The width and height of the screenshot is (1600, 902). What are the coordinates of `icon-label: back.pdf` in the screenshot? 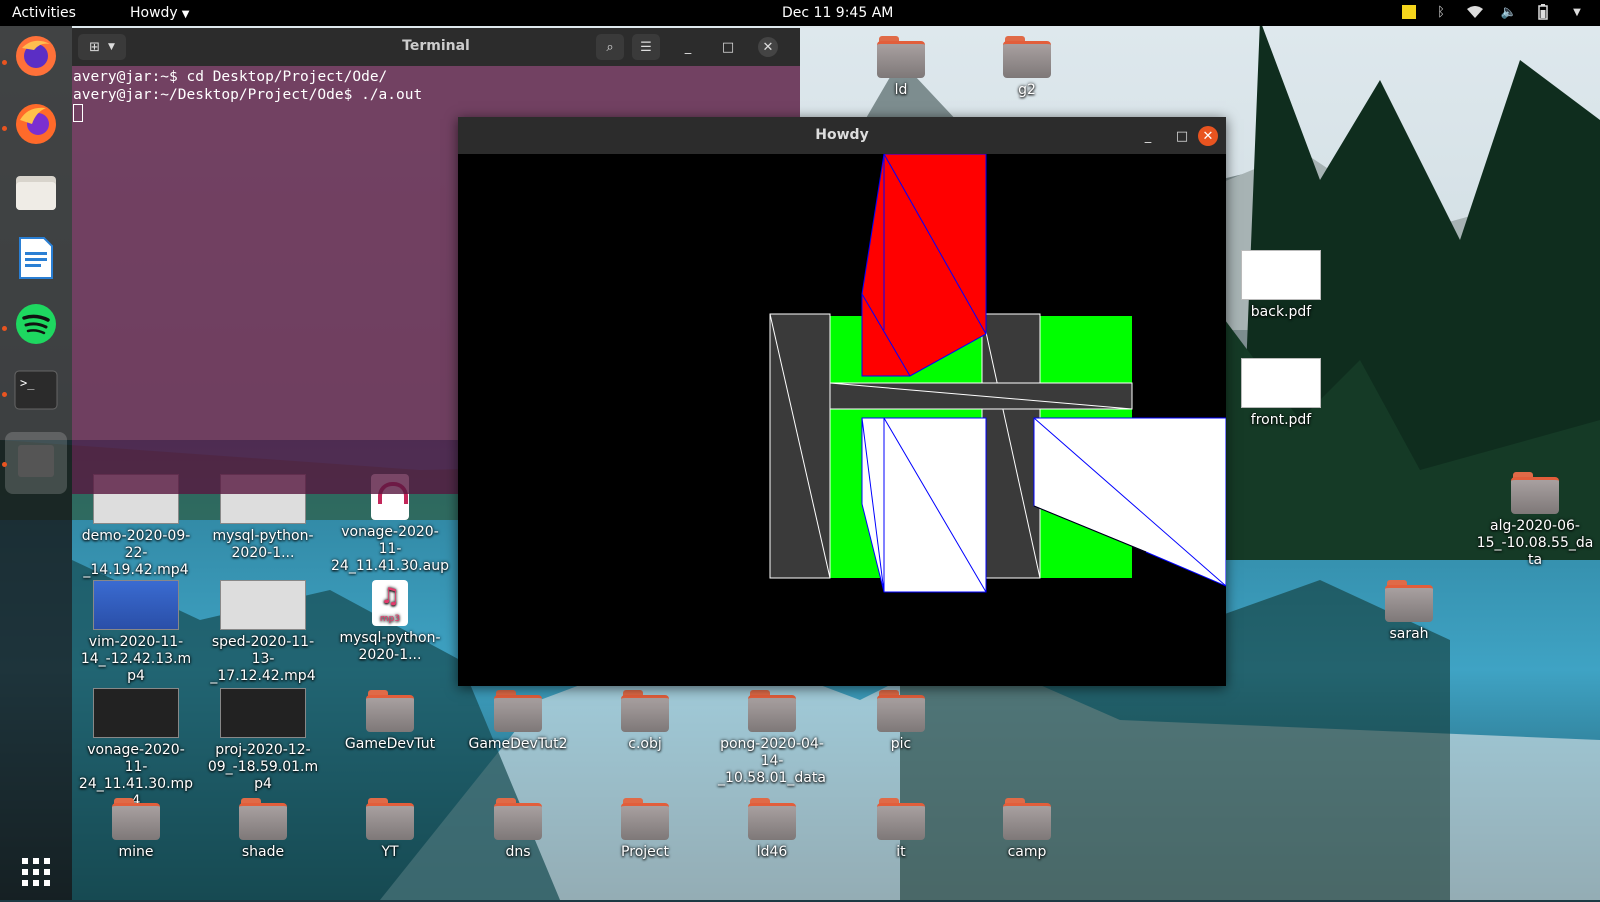 It's located at (1281, 312).